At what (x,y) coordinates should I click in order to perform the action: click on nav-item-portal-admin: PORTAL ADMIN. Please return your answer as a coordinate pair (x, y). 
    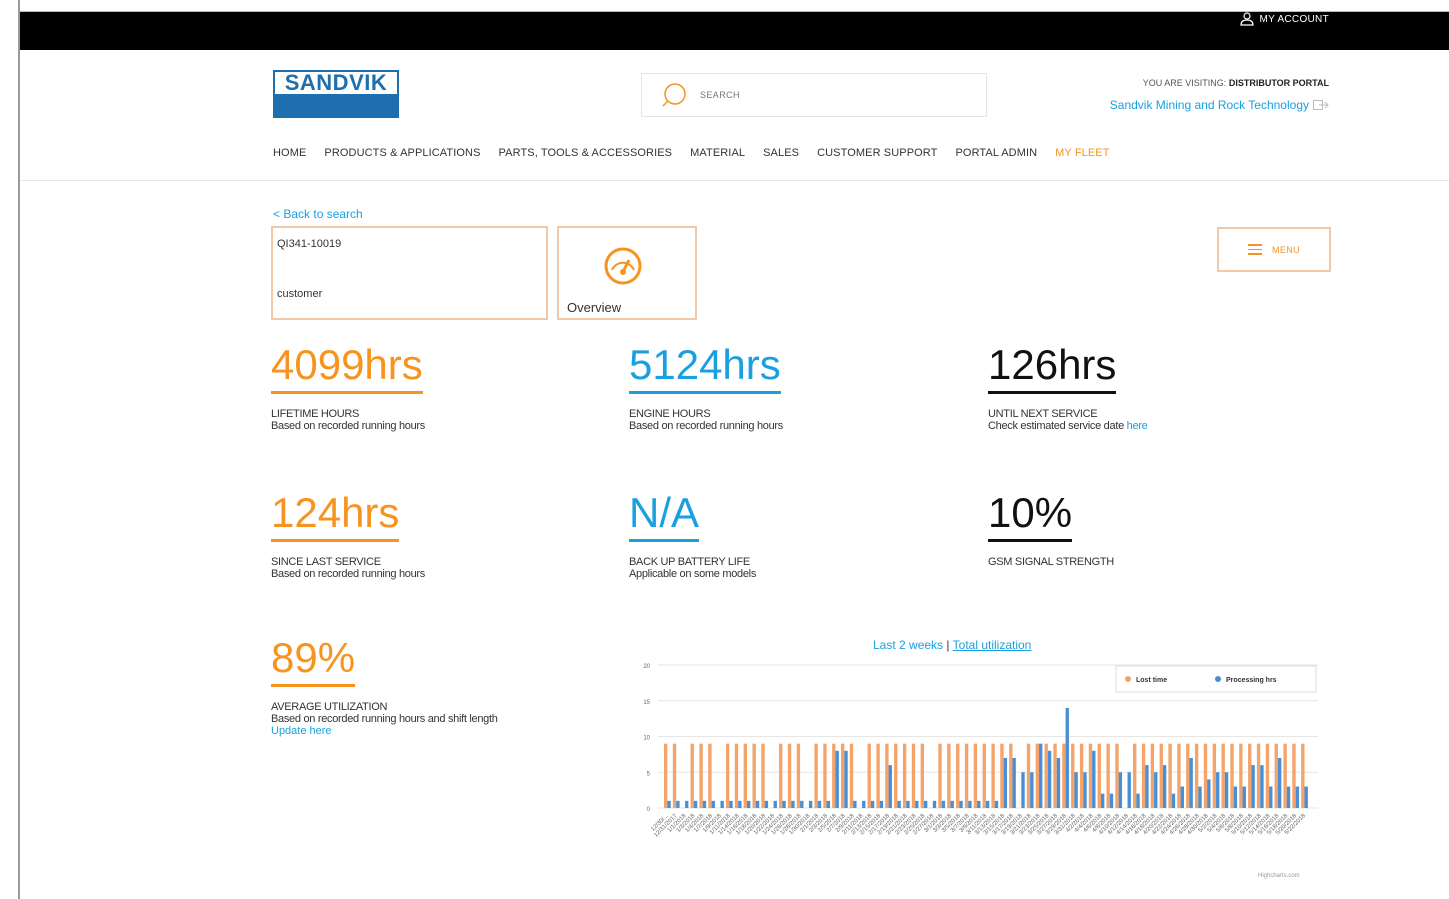
    Looking at the image, I should click on (996, 153).